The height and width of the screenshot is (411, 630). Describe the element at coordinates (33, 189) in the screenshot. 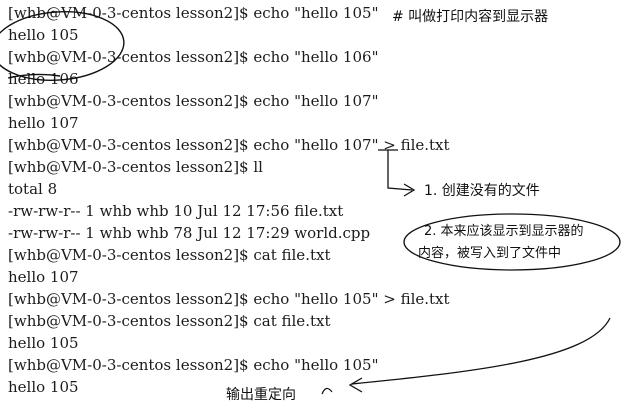

I see `terminal-line: total 8` at that location.